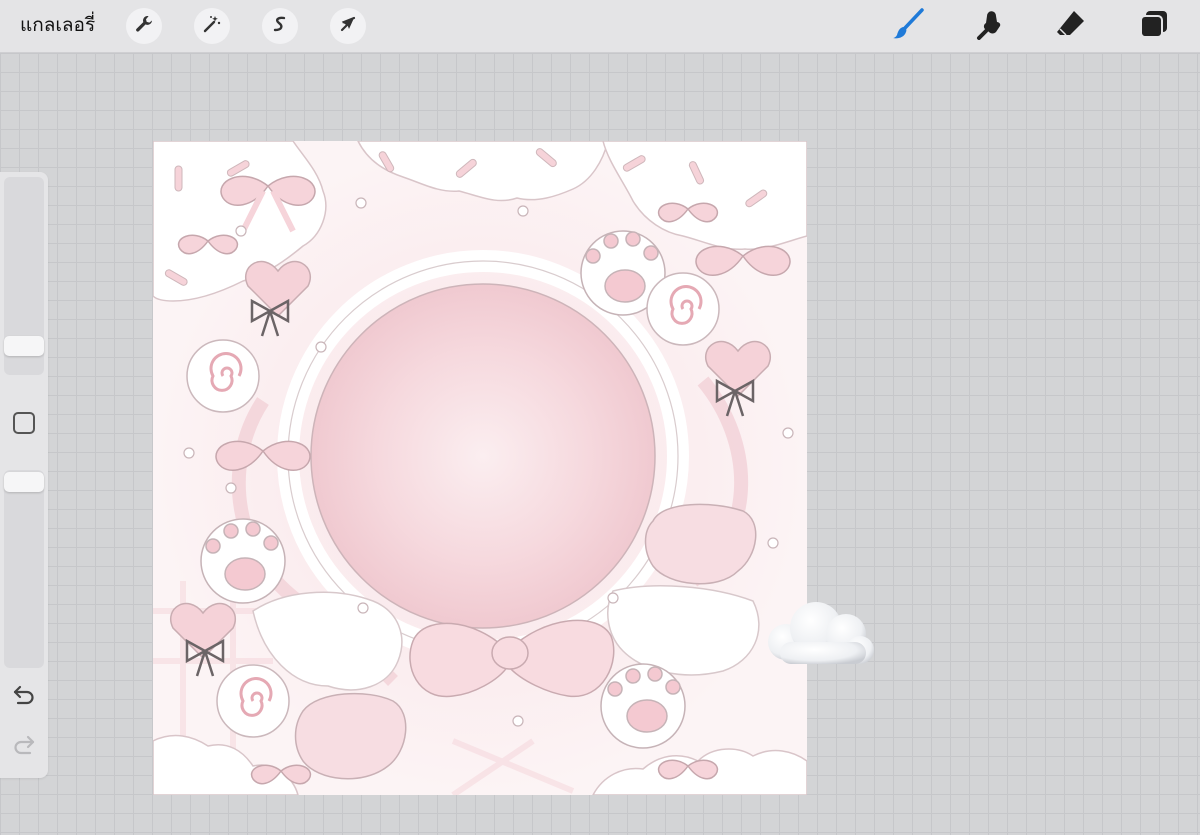 The height and width of the screenshot is (835, 1200). What do you see at coordinates (24, 482) in the screenshot?
I see `opacity-handle` at bounding box center [24, 482].